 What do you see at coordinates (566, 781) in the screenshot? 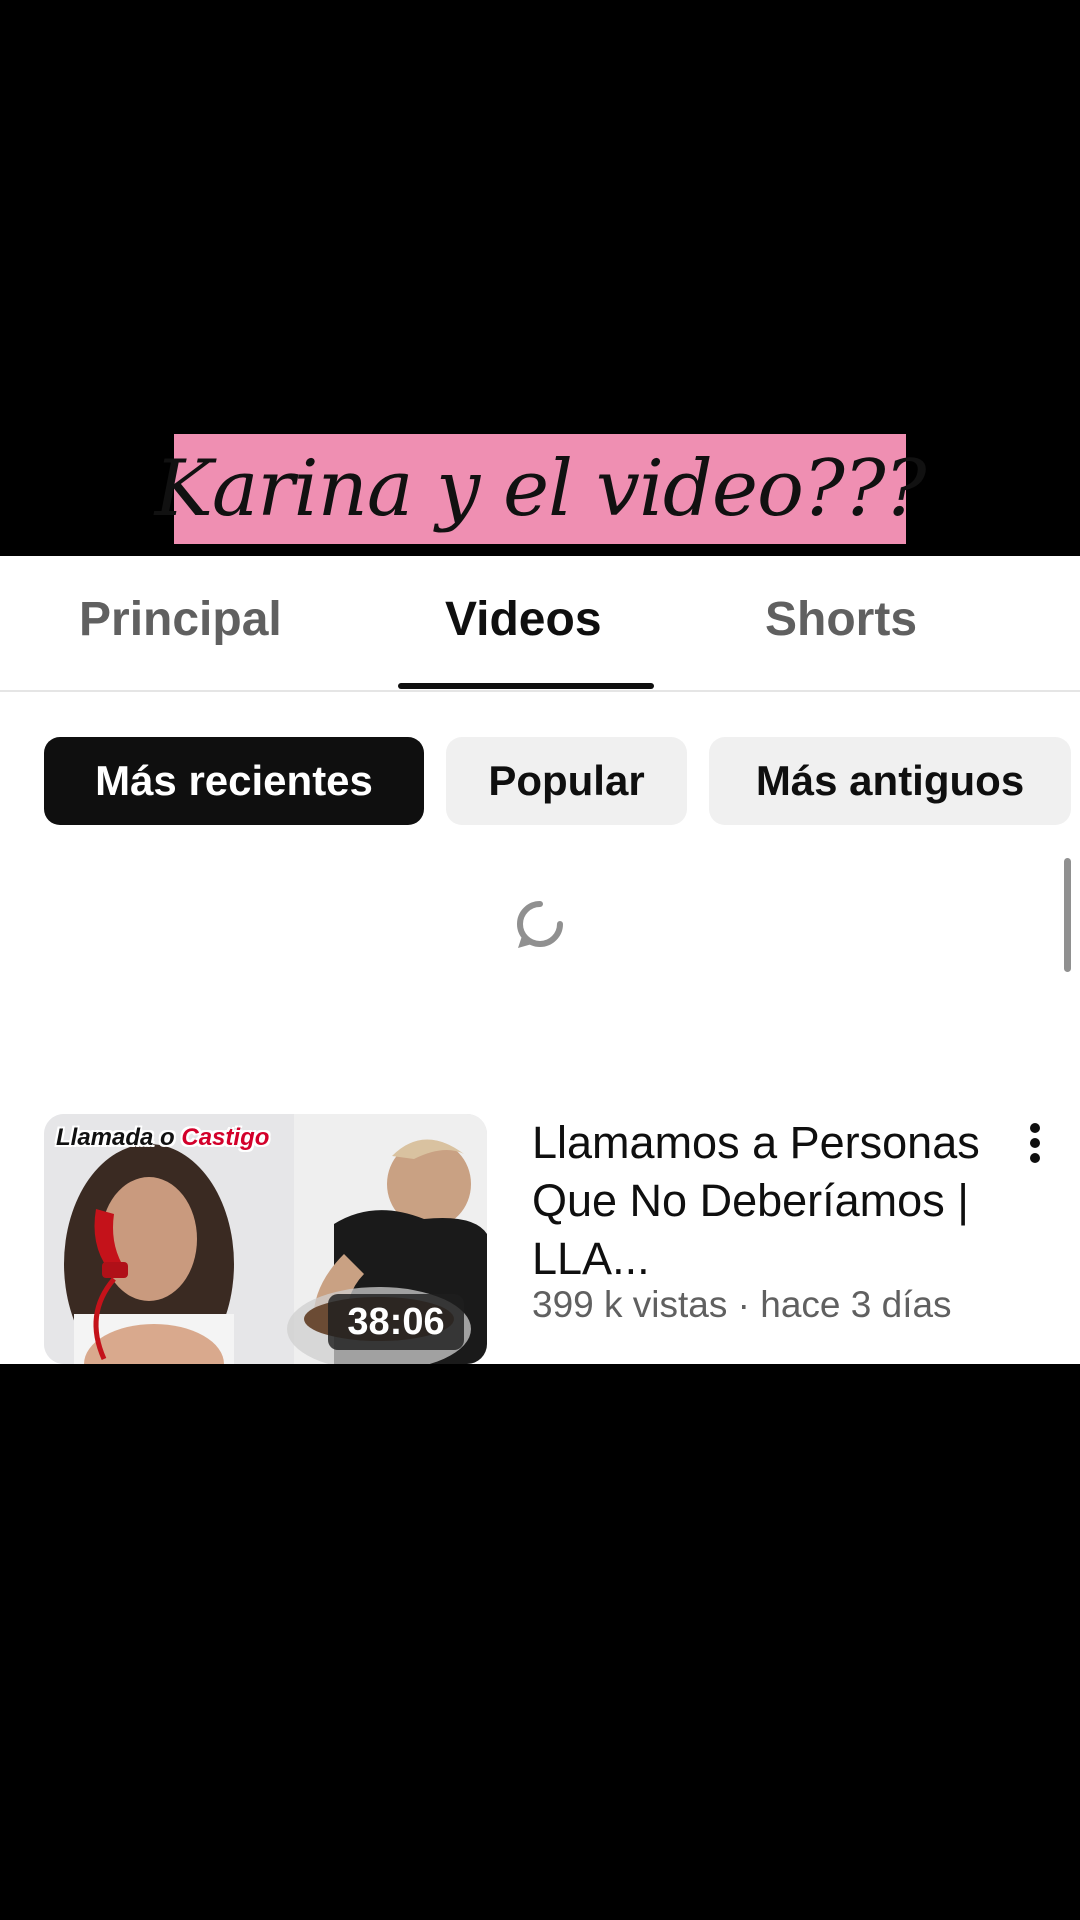
I see `chip-popular: Popular` at bounding box center [566, 781].